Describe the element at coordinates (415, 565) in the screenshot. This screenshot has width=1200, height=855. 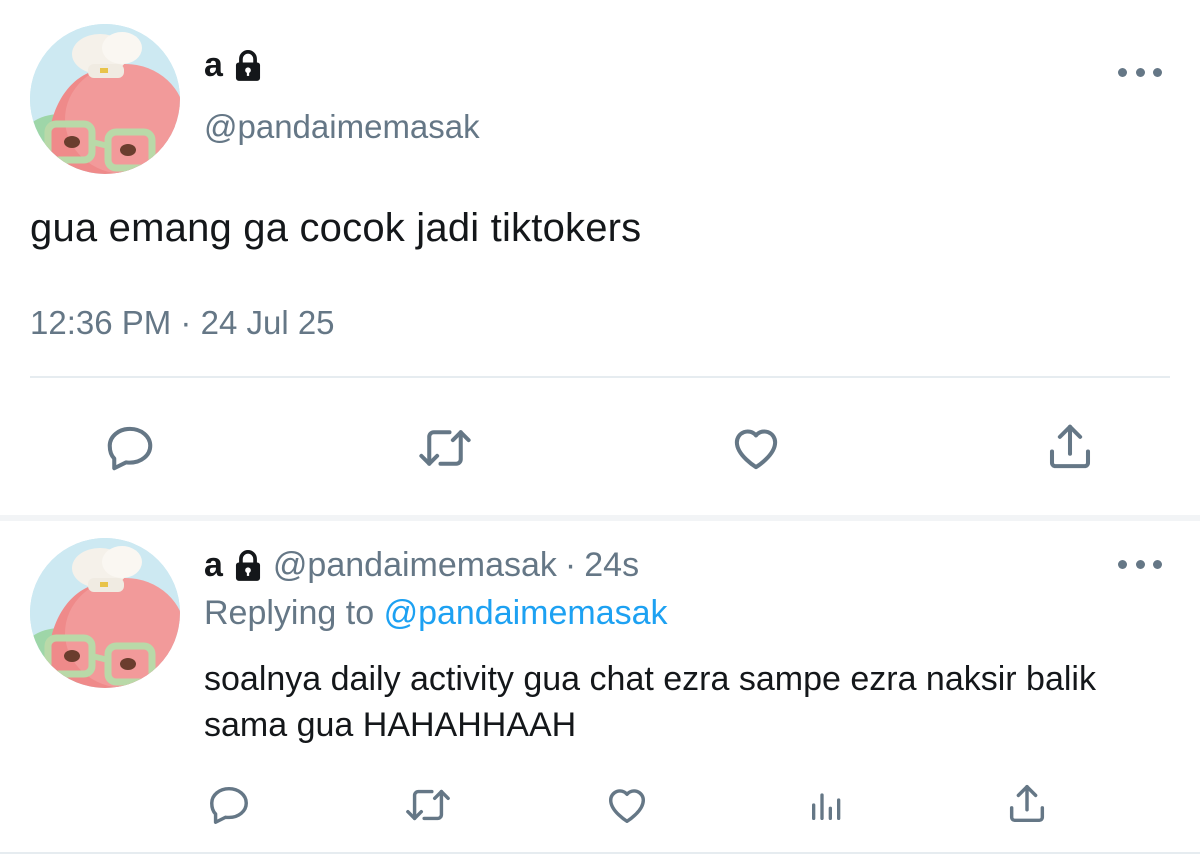
I see `reply-handle: @pandaimemasak` at that location.